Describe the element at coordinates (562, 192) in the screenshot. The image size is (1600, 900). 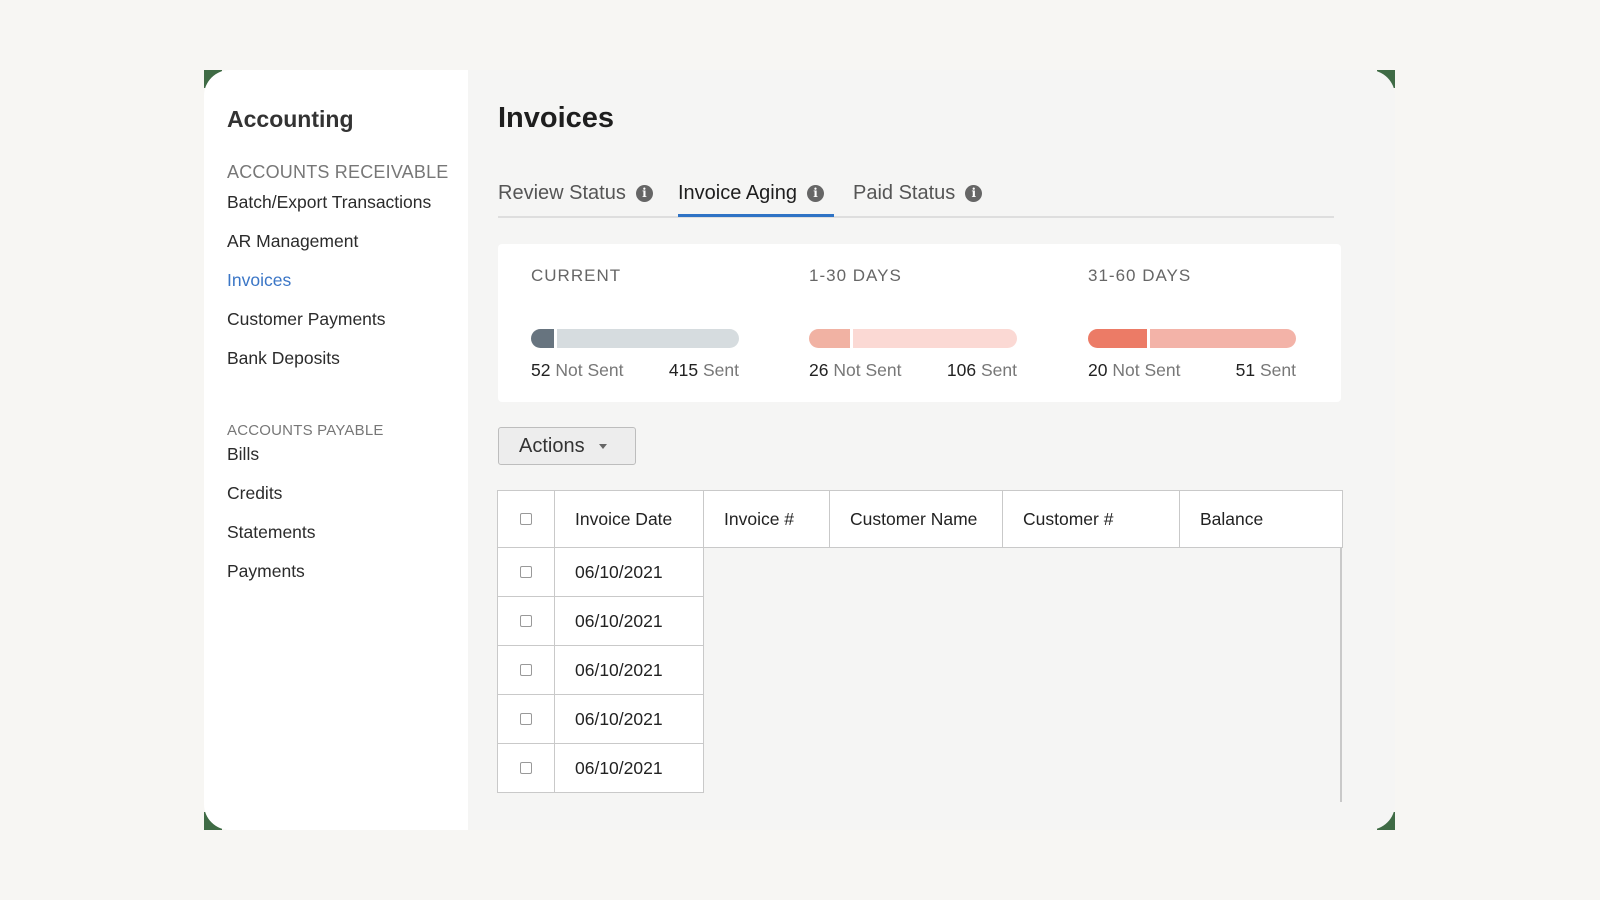
I see `tab-label: Review Status` at that location.